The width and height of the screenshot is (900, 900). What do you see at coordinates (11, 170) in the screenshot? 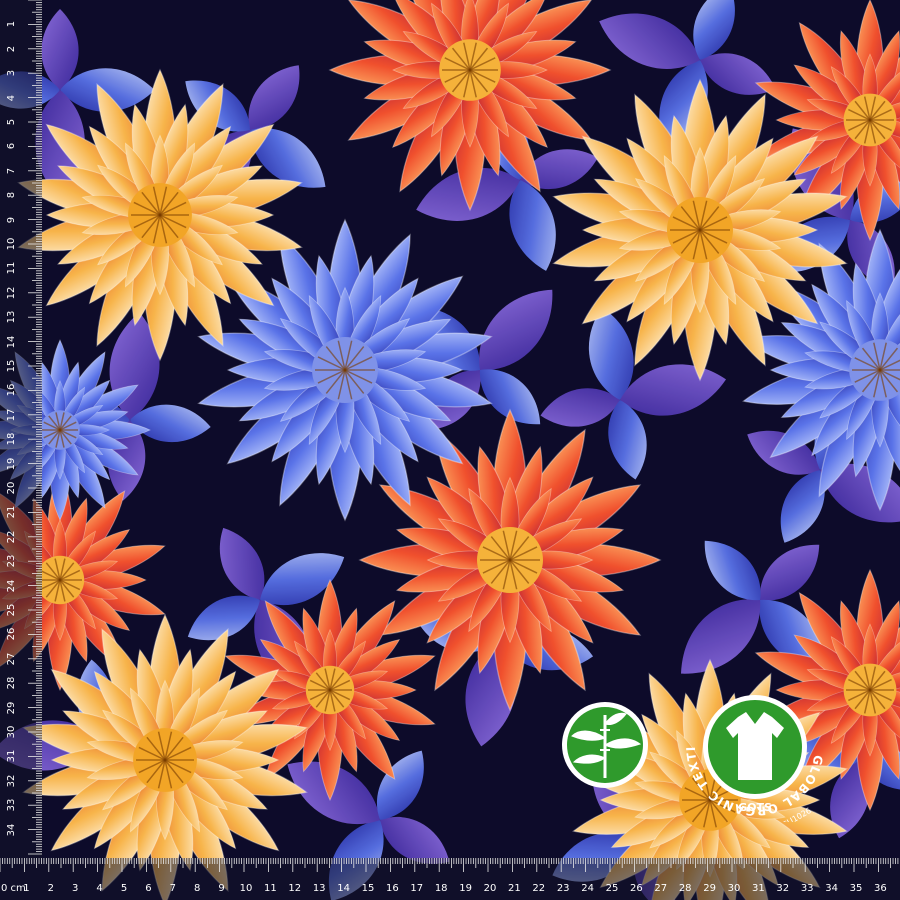
I see `ruler-left-label: 7` at bounding box center [11, 170].